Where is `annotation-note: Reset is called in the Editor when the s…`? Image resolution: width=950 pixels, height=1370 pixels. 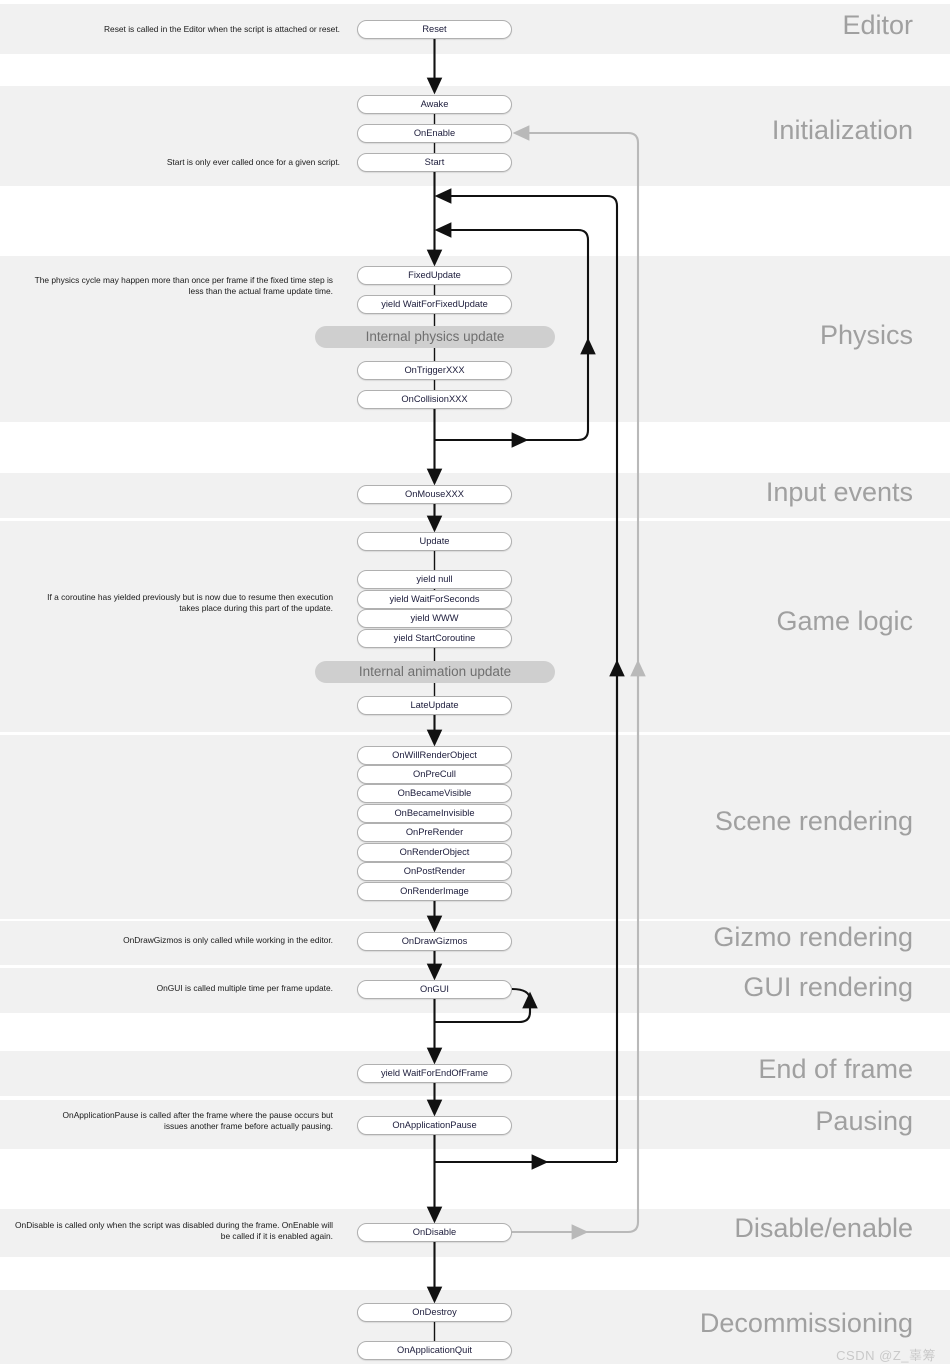
annotation-note: Reset is called in the Editor when the s… is located at coordinates (221, 29).